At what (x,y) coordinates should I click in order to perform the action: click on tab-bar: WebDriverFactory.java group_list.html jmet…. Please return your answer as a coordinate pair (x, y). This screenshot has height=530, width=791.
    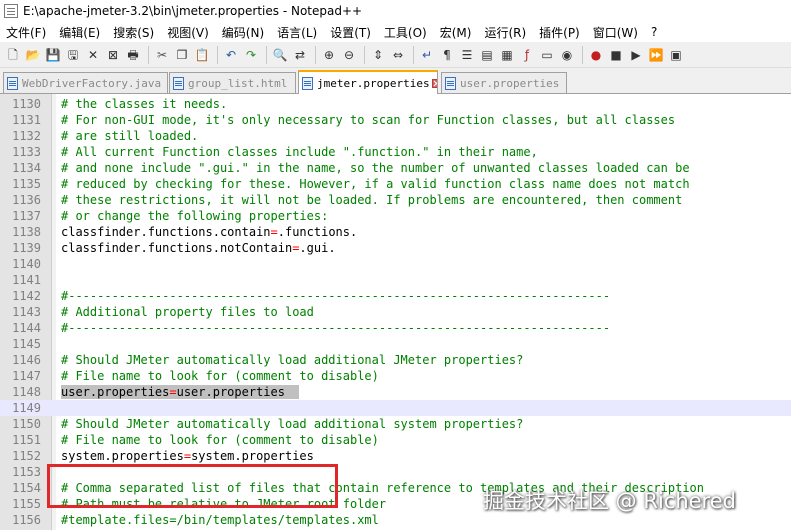
    Looking at the image, I should click on (395, 82).